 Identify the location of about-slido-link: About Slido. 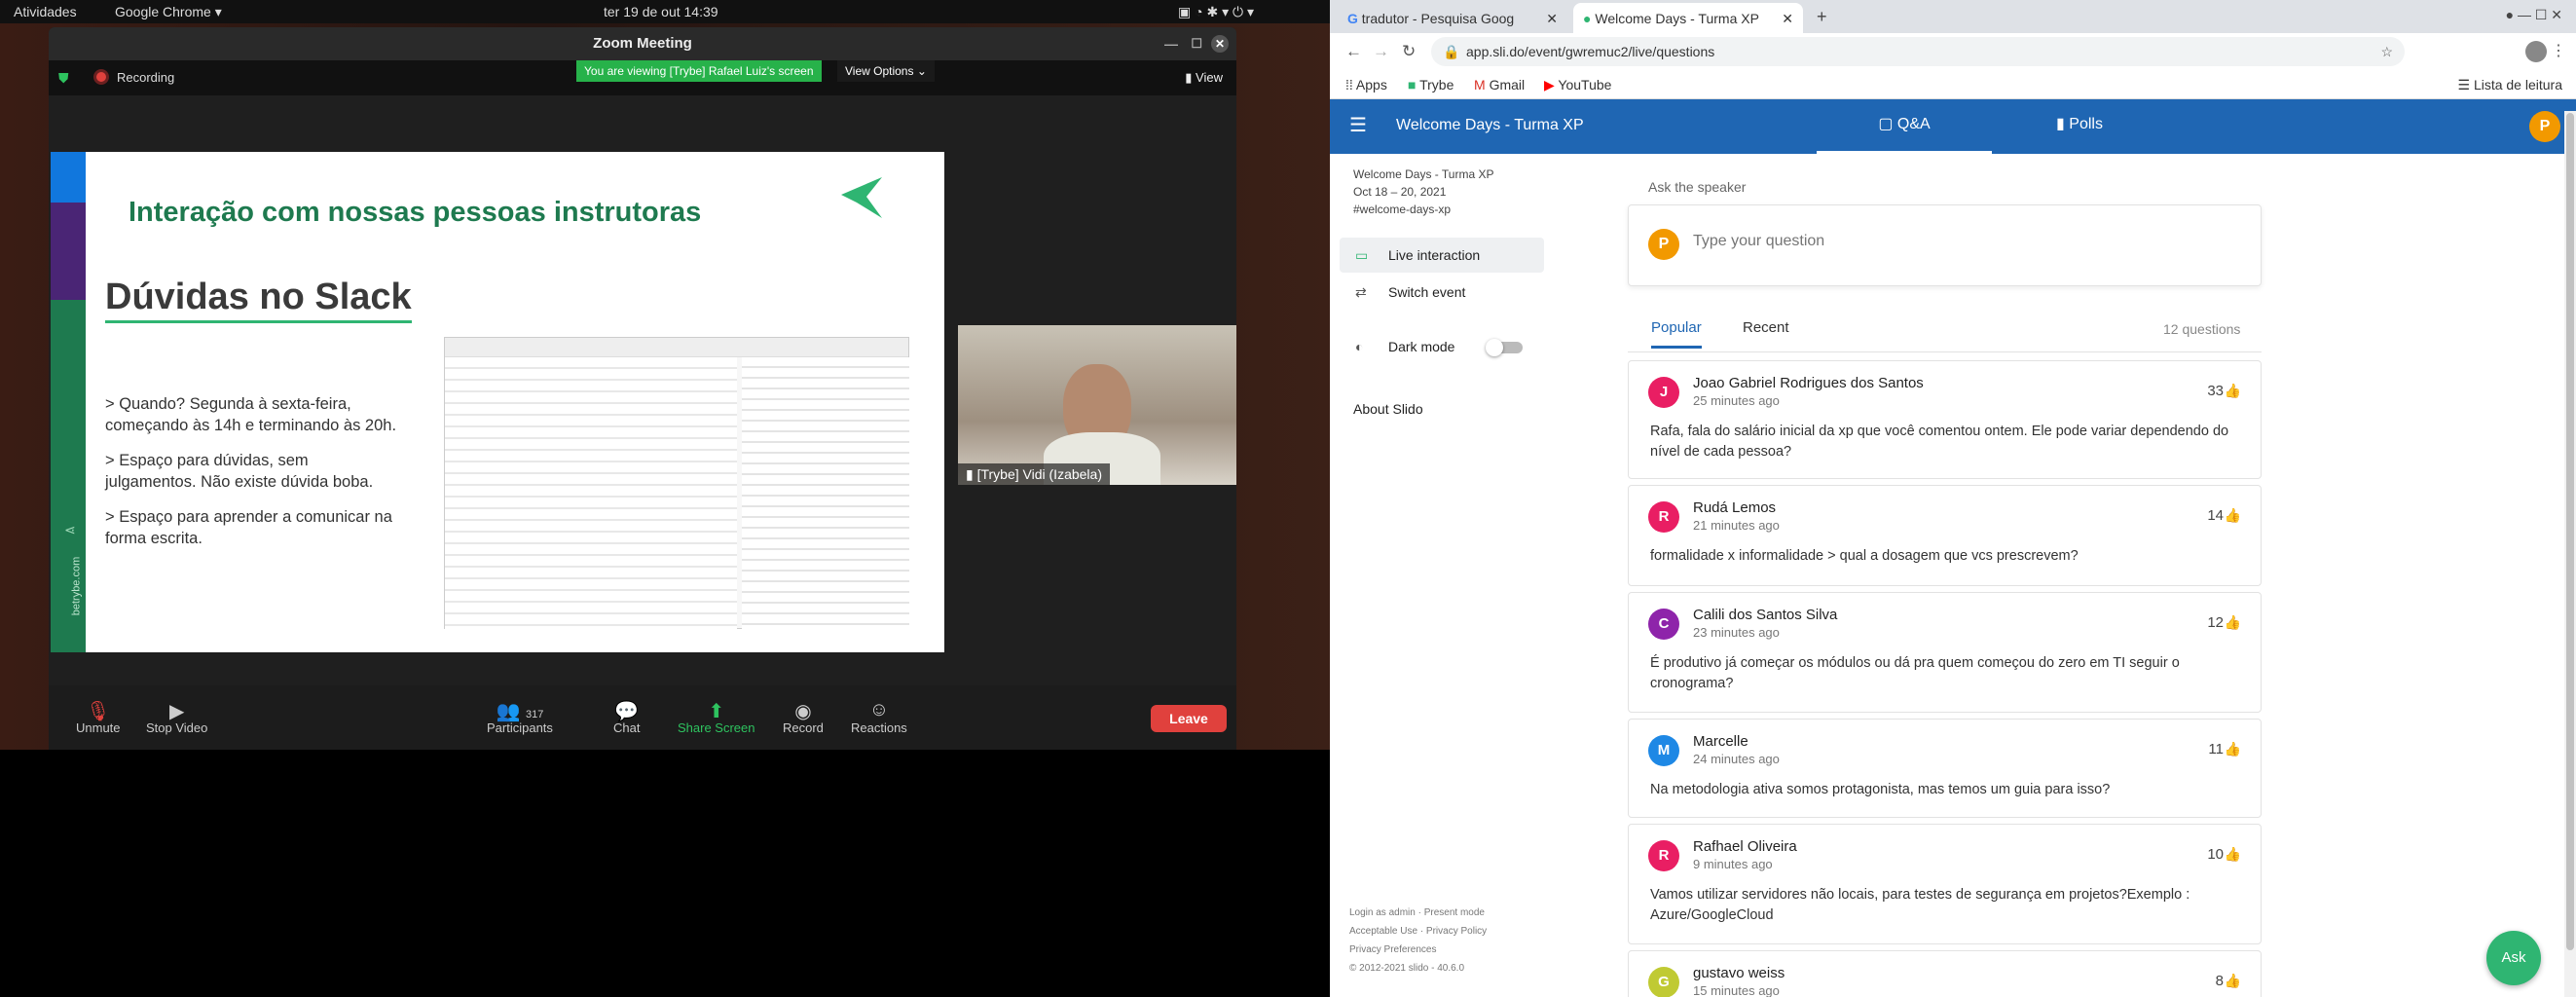
(1388, 409).